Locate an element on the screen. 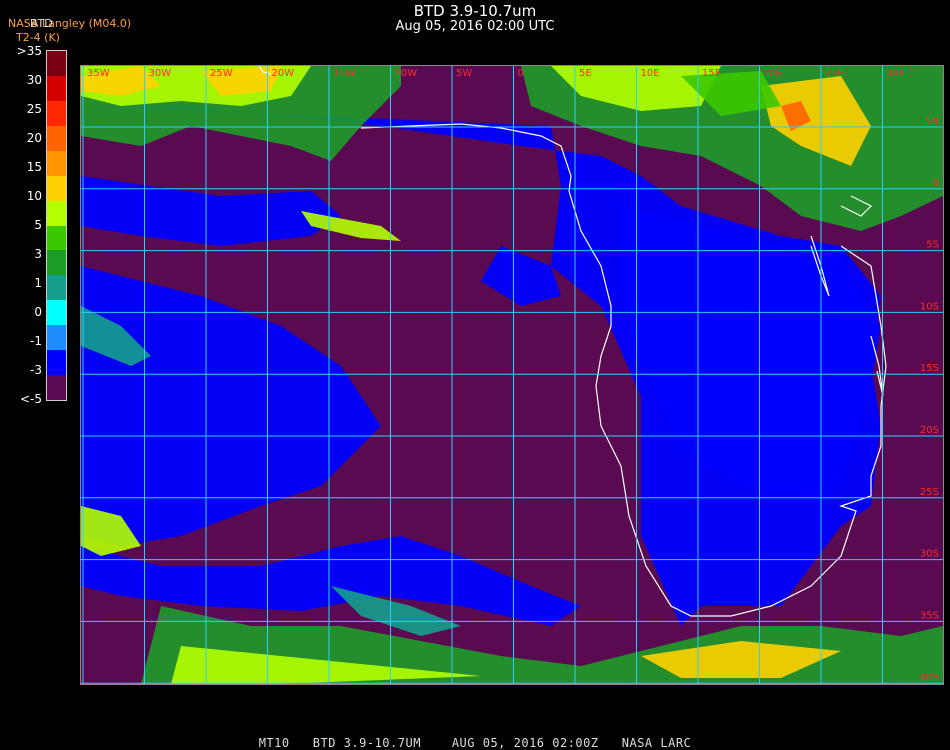  legend-label: <-5 is located at coordinates (30, 399).